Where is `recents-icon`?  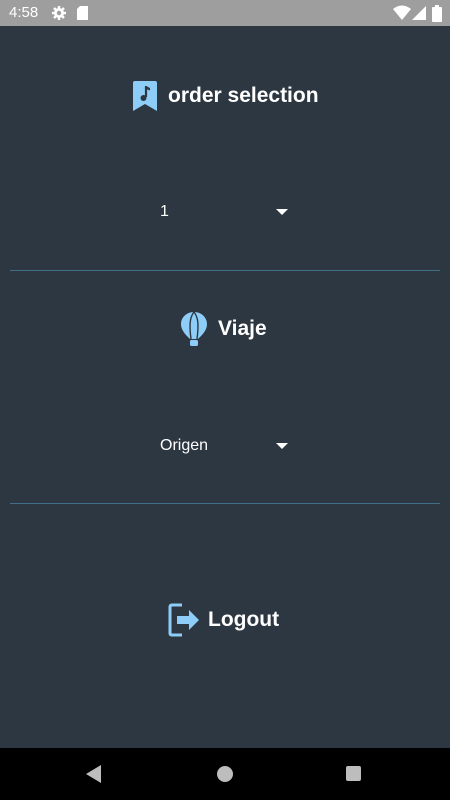
recents-icon is located at coordinates (353, 773).